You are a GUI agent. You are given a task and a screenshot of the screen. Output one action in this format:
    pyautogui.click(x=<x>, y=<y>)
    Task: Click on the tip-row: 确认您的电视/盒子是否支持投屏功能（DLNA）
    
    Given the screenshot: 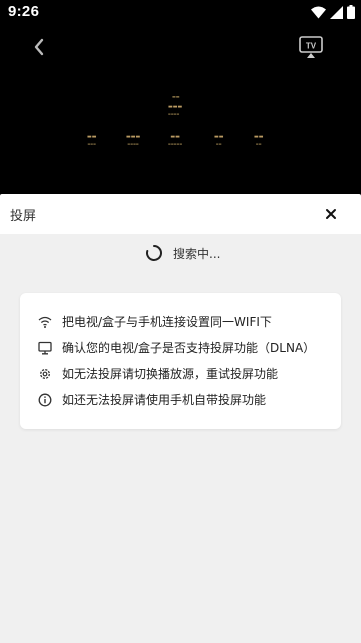 What is the action you would take?
    pyautogui.click(x=176, y=347)
    